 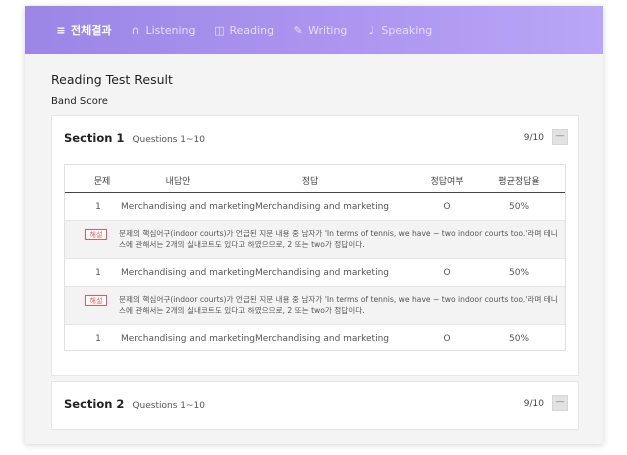 I want to click on tab-writing: ✎ Writing, so click(x=320, y=30).